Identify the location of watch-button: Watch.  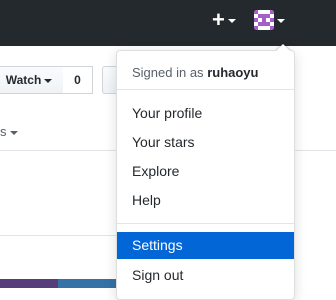
(32, 80).